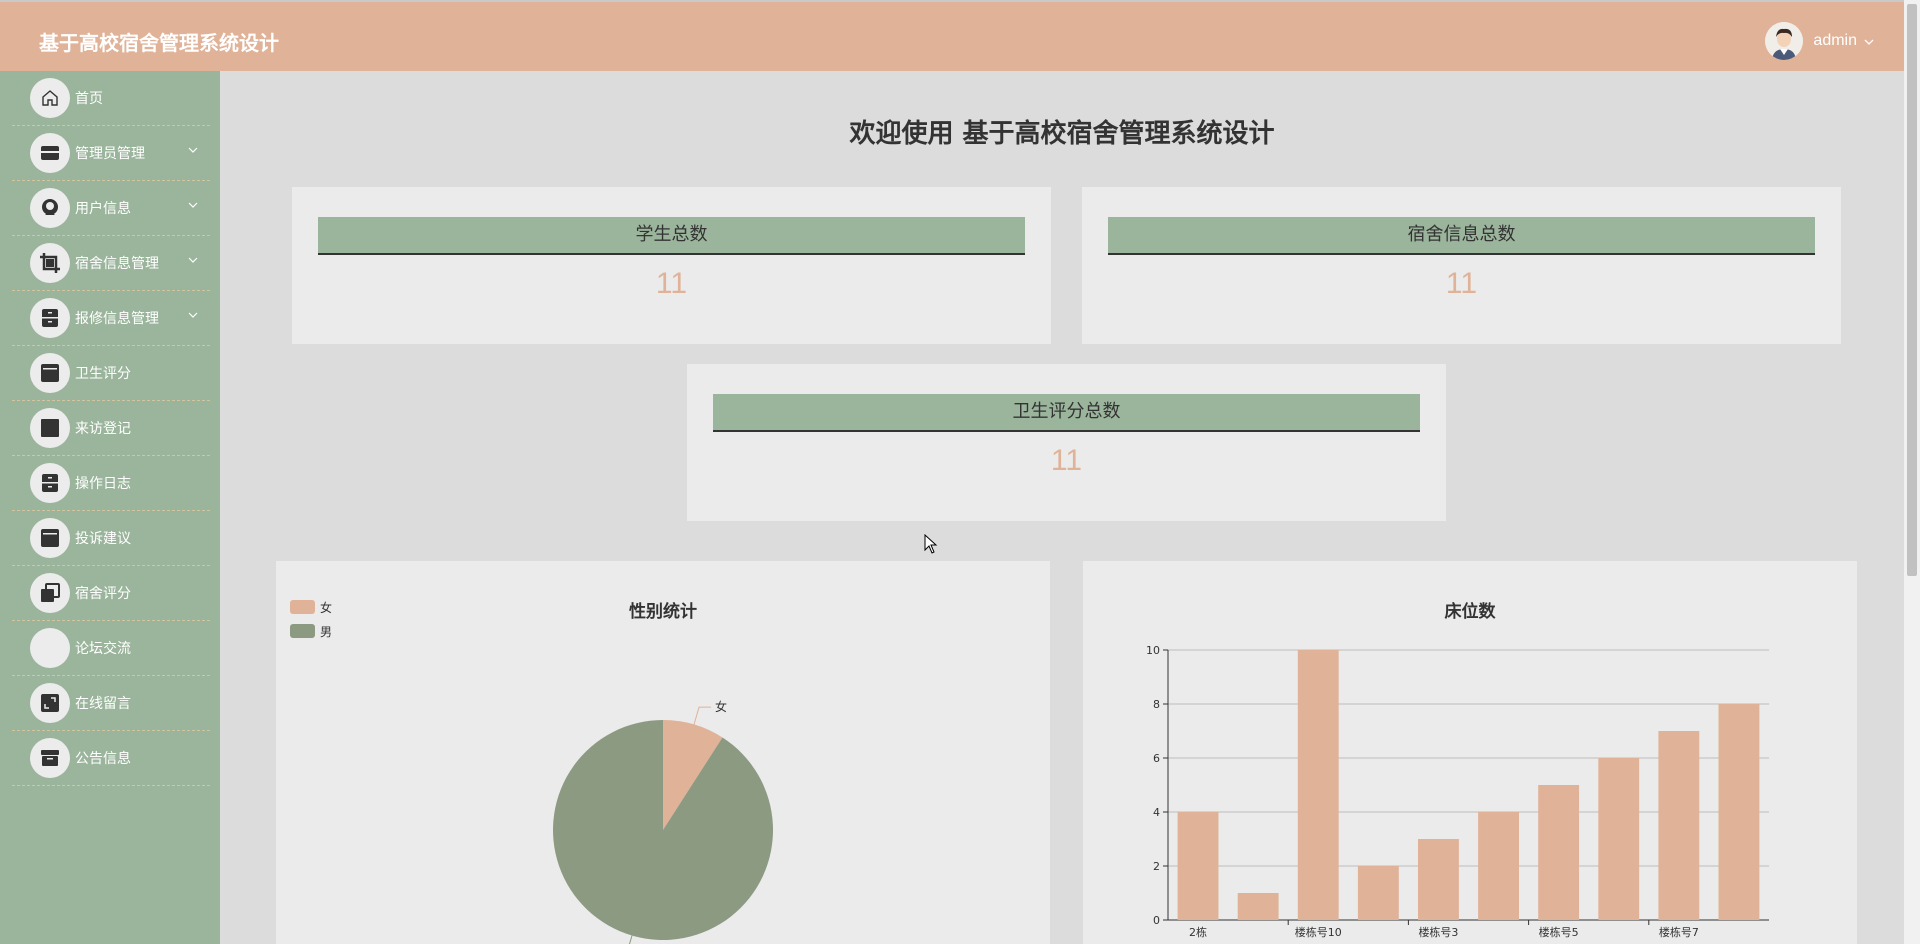  What do you see at coordinates (103, 429) in the screenshot?
I see `sidebar-item-label: 来访登记` at bounding box center [103, 429].